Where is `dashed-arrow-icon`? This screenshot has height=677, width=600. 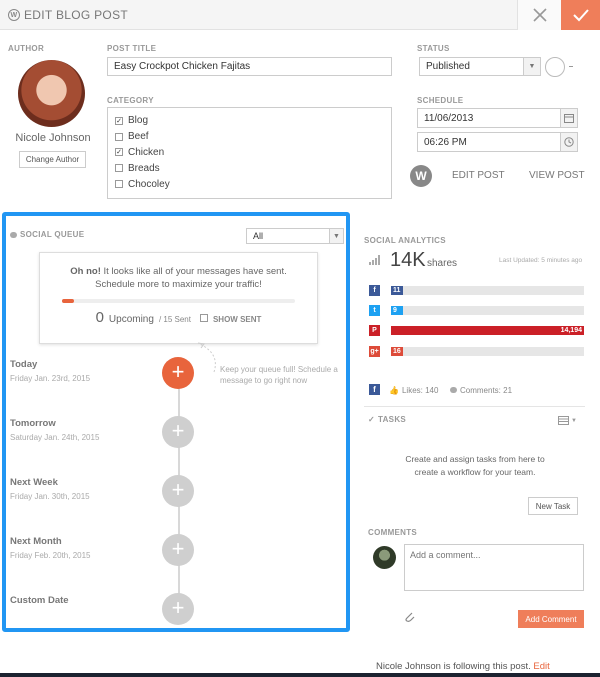 dashed-arrow-icon is located at coordinates (206, 357).